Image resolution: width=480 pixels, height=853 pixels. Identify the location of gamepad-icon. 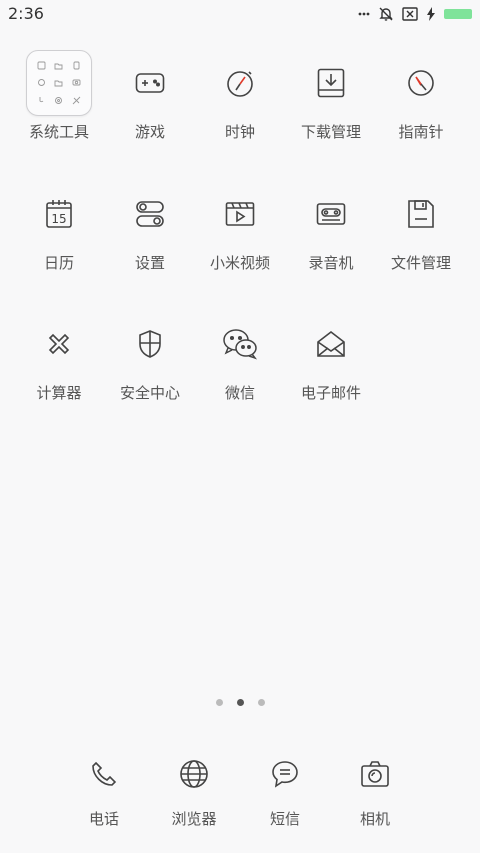
(150, 83).